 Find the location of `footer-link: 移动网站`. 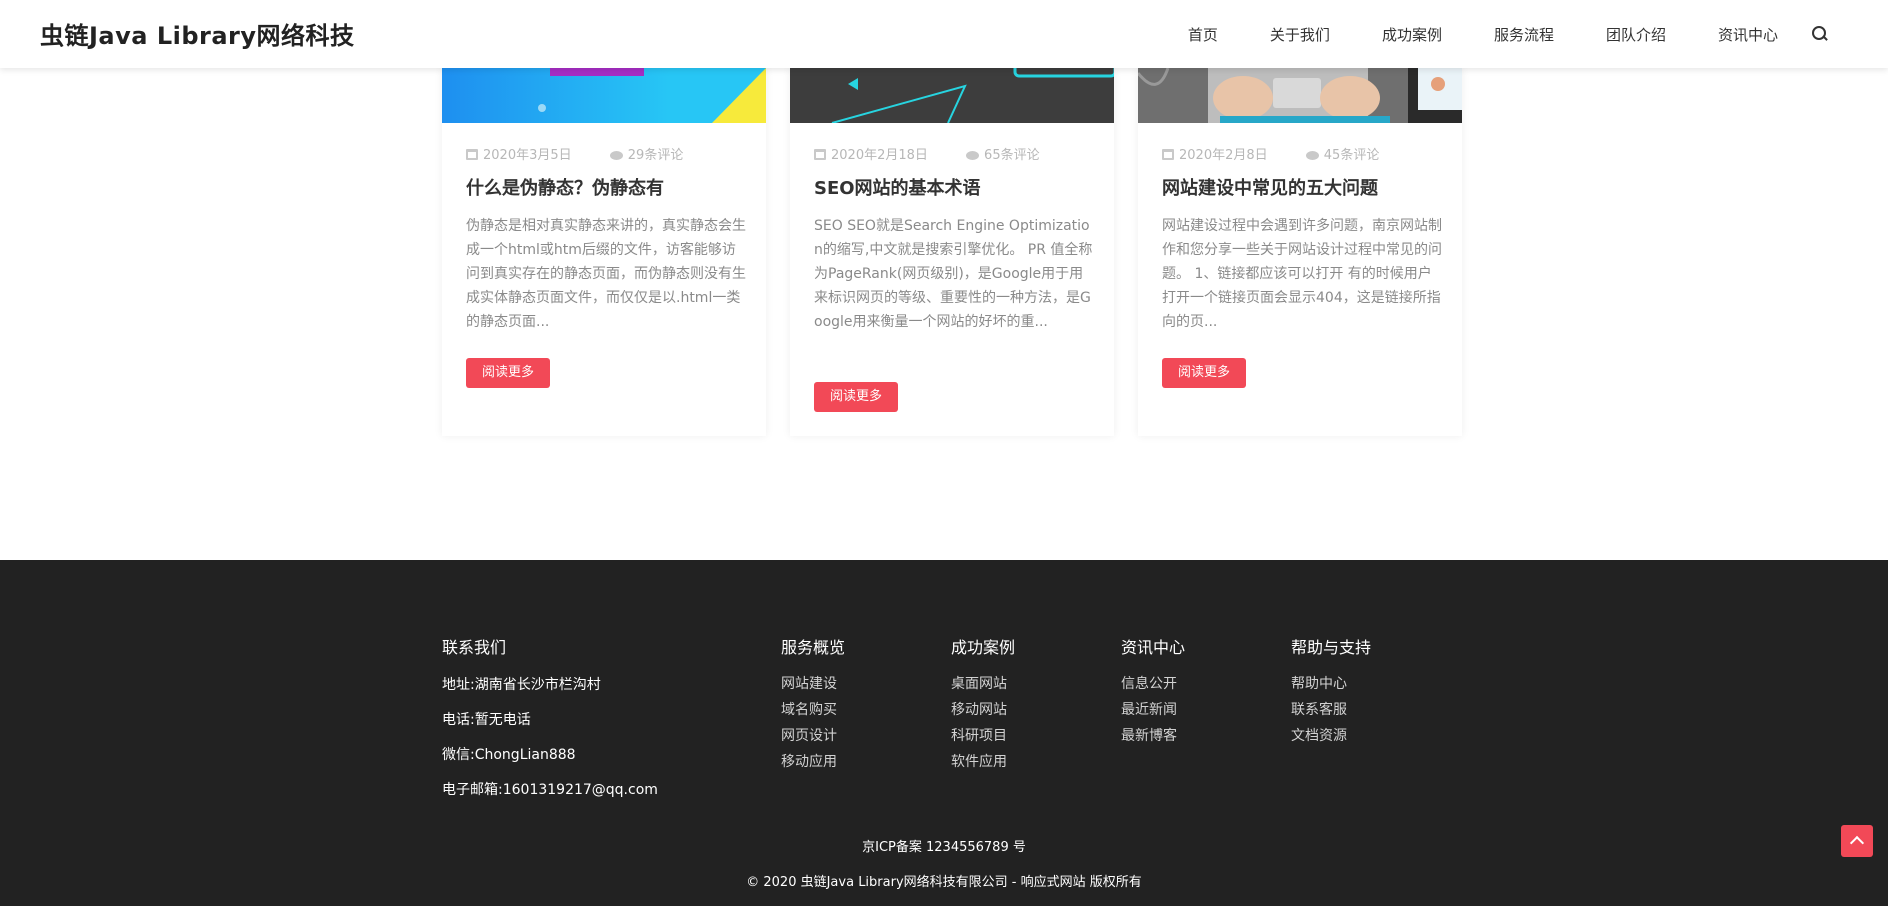

footer-link: 移动网站 is located at coordinates (979, 710).